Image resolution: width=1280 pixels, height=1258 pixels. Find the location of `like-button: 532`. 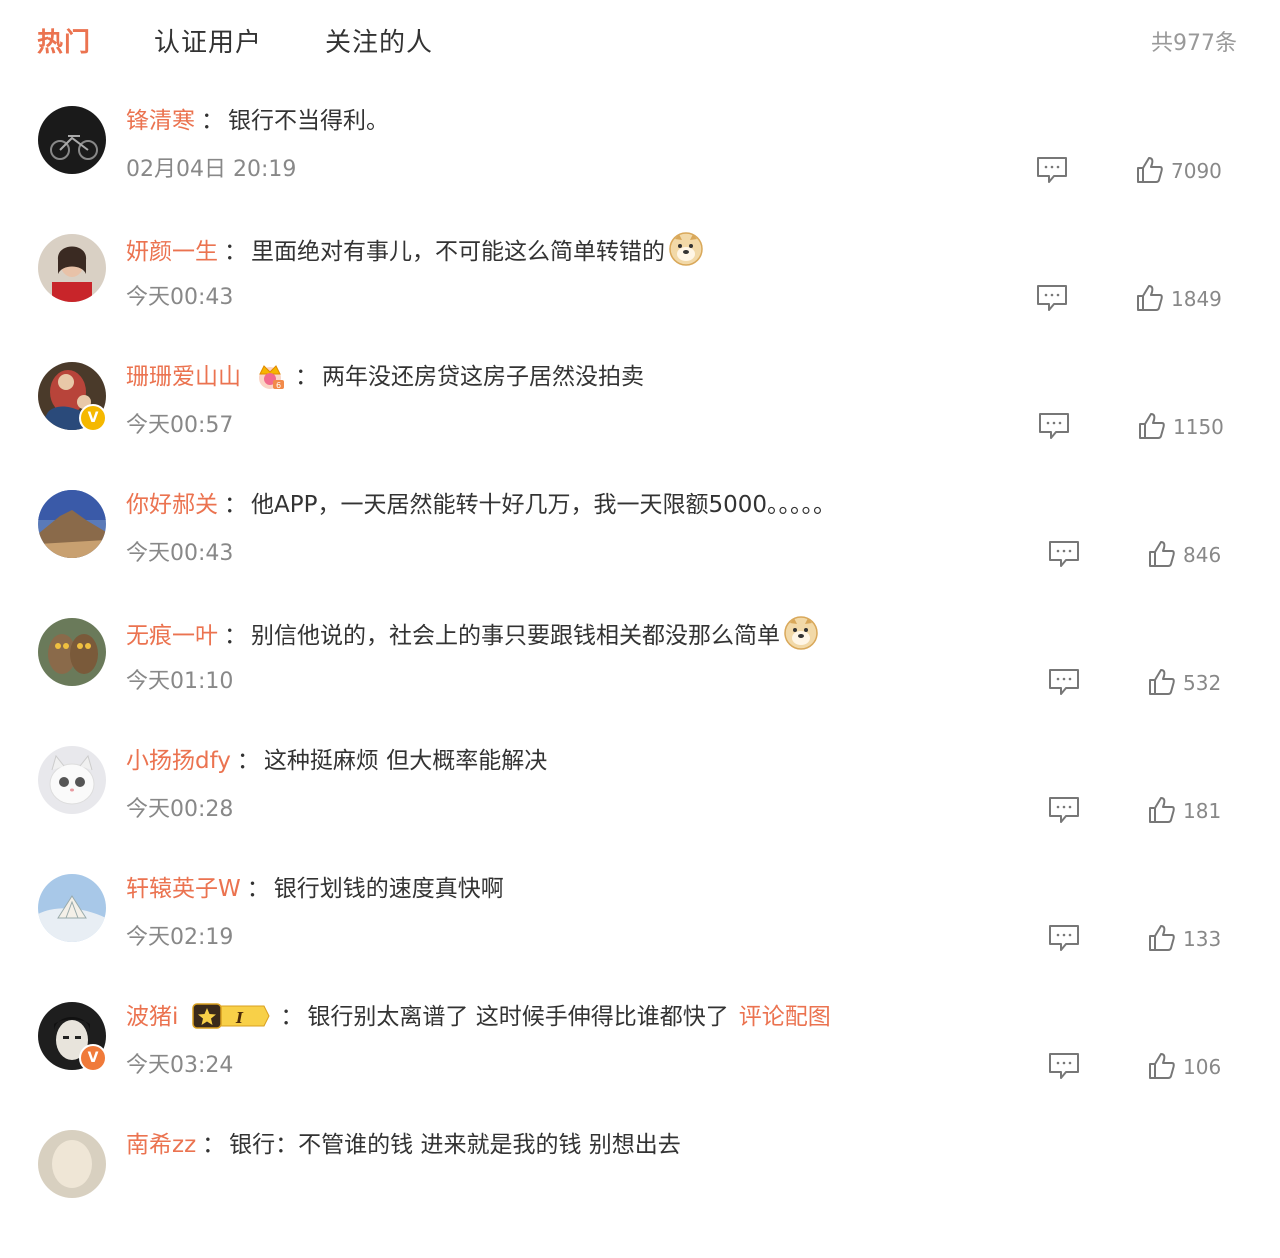

like-button: 532 is located at coordinates (1184, 683).